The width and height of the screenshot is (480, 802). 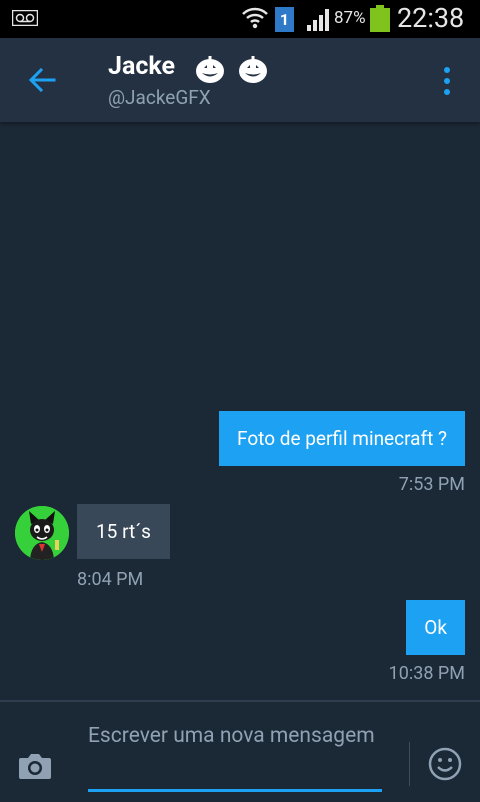 I want to click on status-clock: 22:38, so click(x=431, y=18).